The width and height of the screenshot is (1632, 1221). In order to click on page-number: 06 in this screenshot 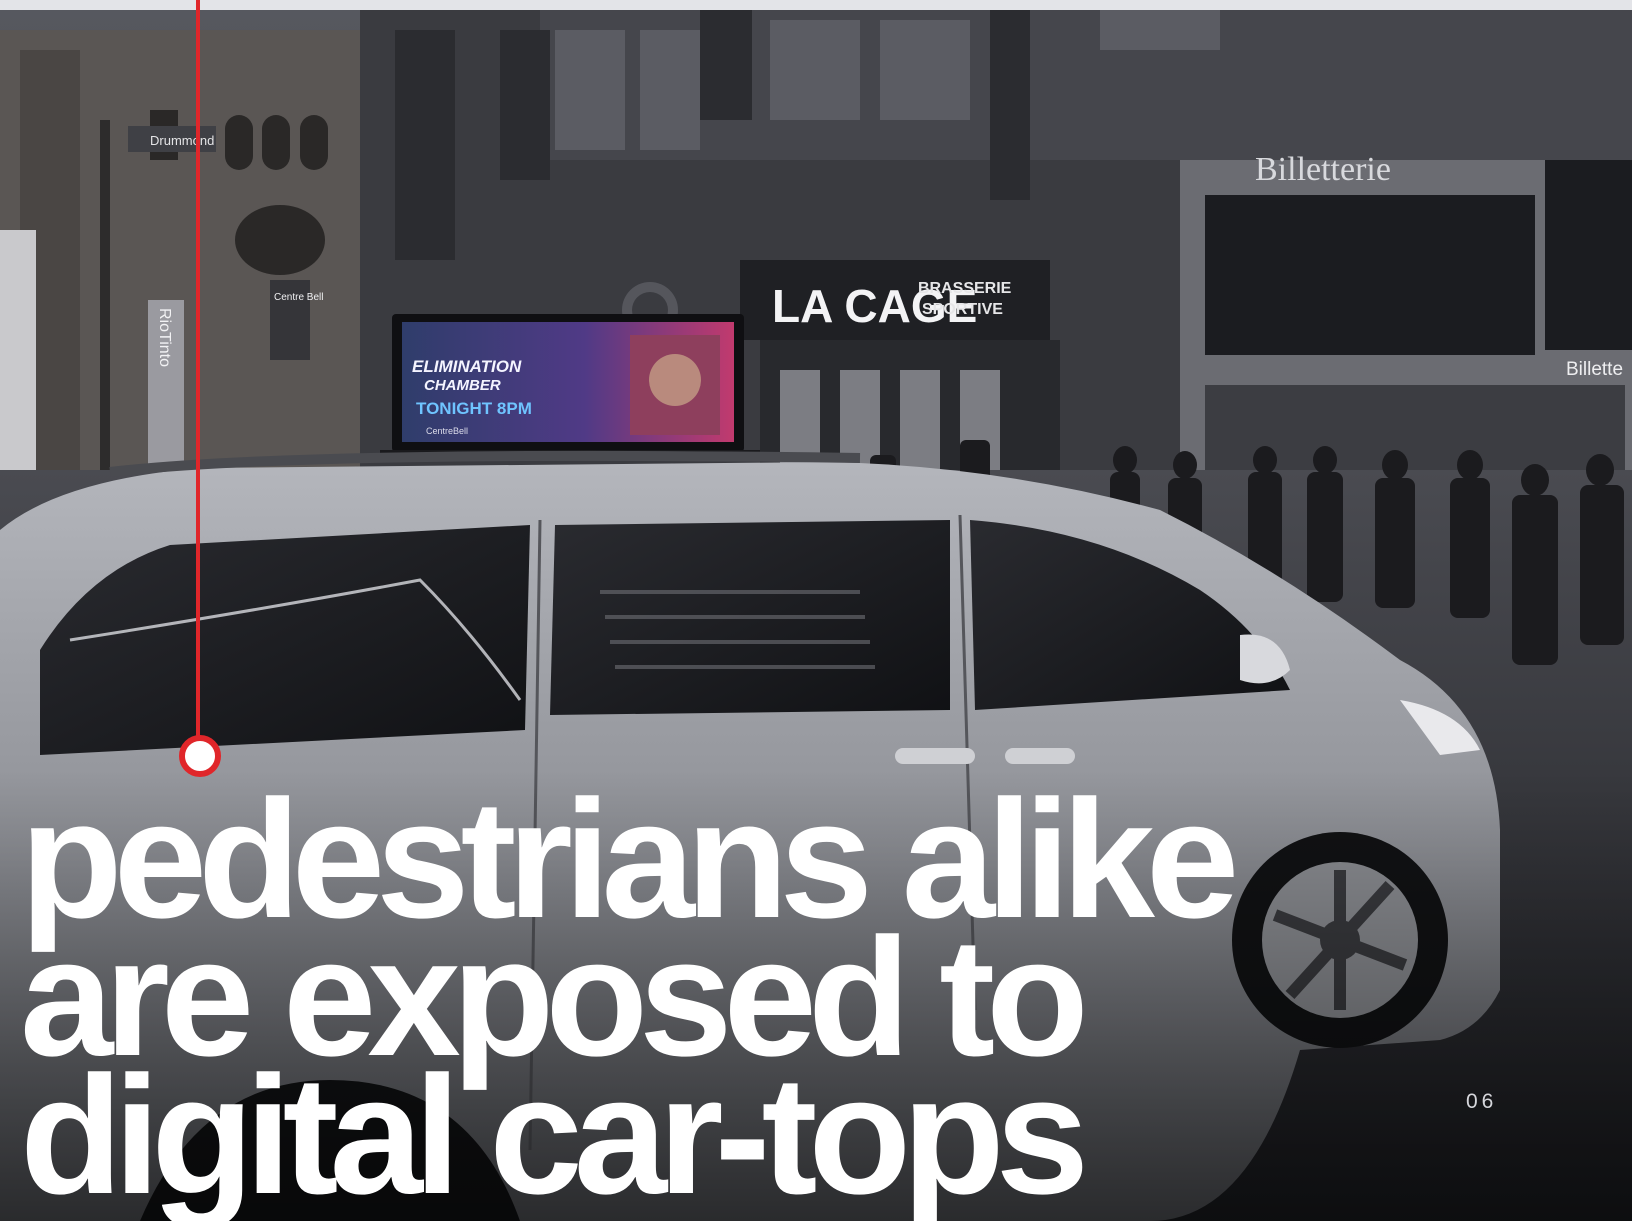, I will do `click(1482, 1101)`.